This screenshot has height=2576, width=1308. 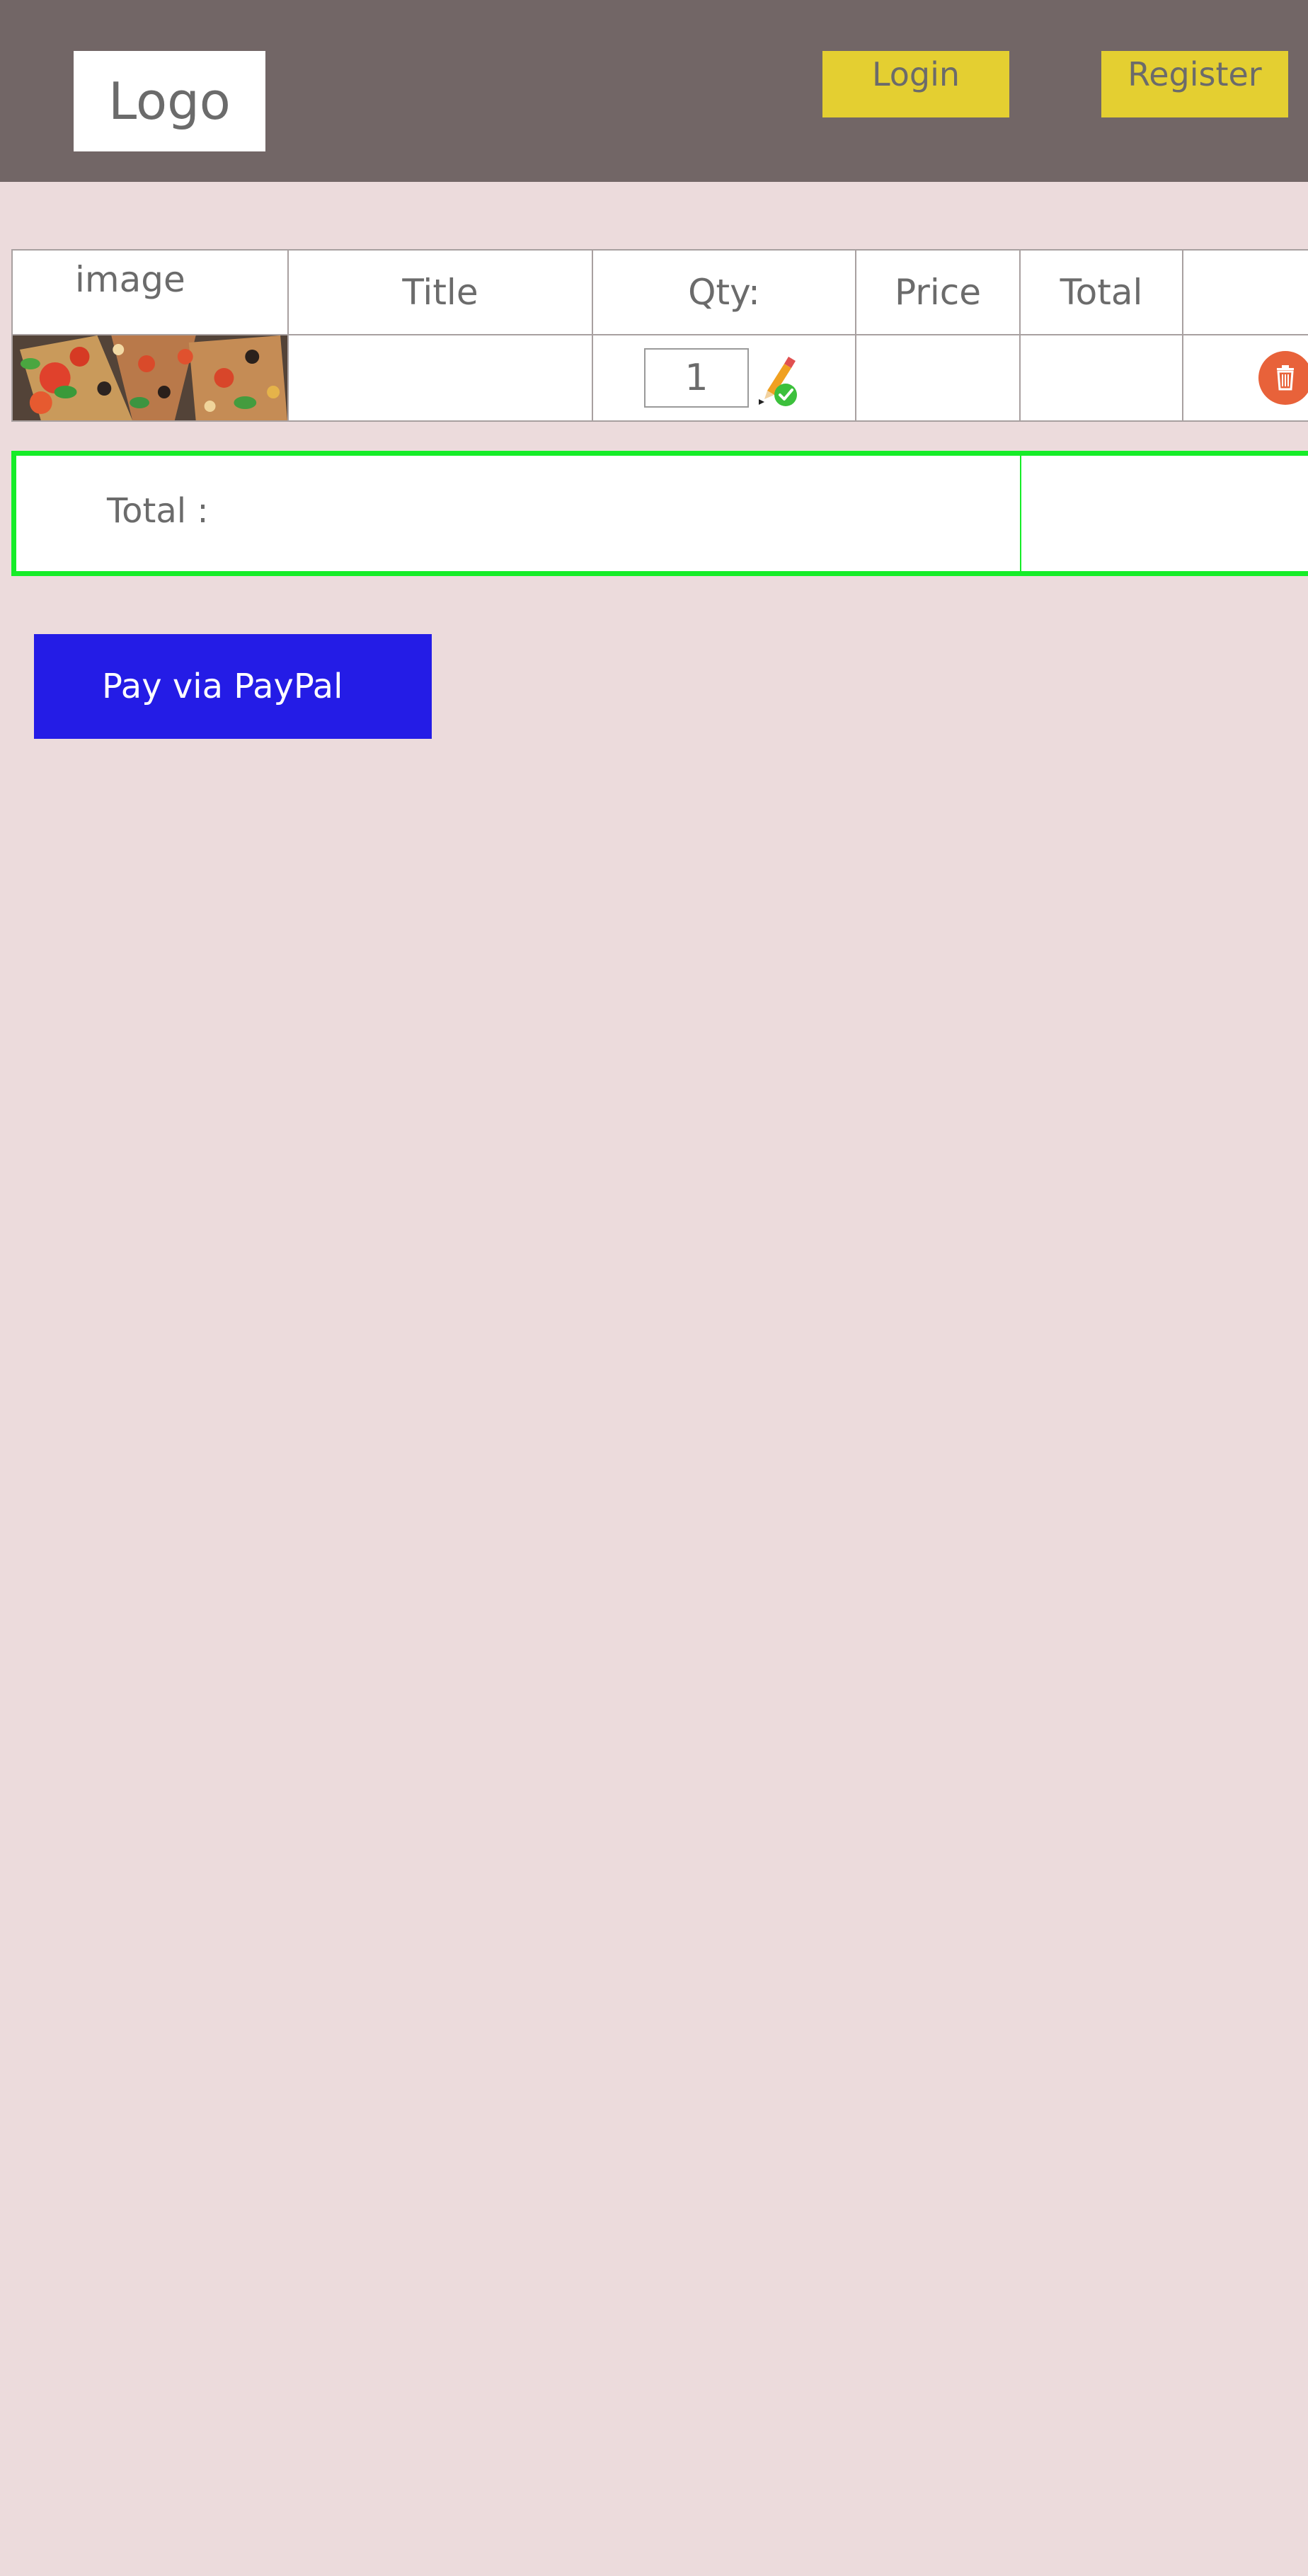 I want to click on column-header-price: Price, so click(x=938, y=292).